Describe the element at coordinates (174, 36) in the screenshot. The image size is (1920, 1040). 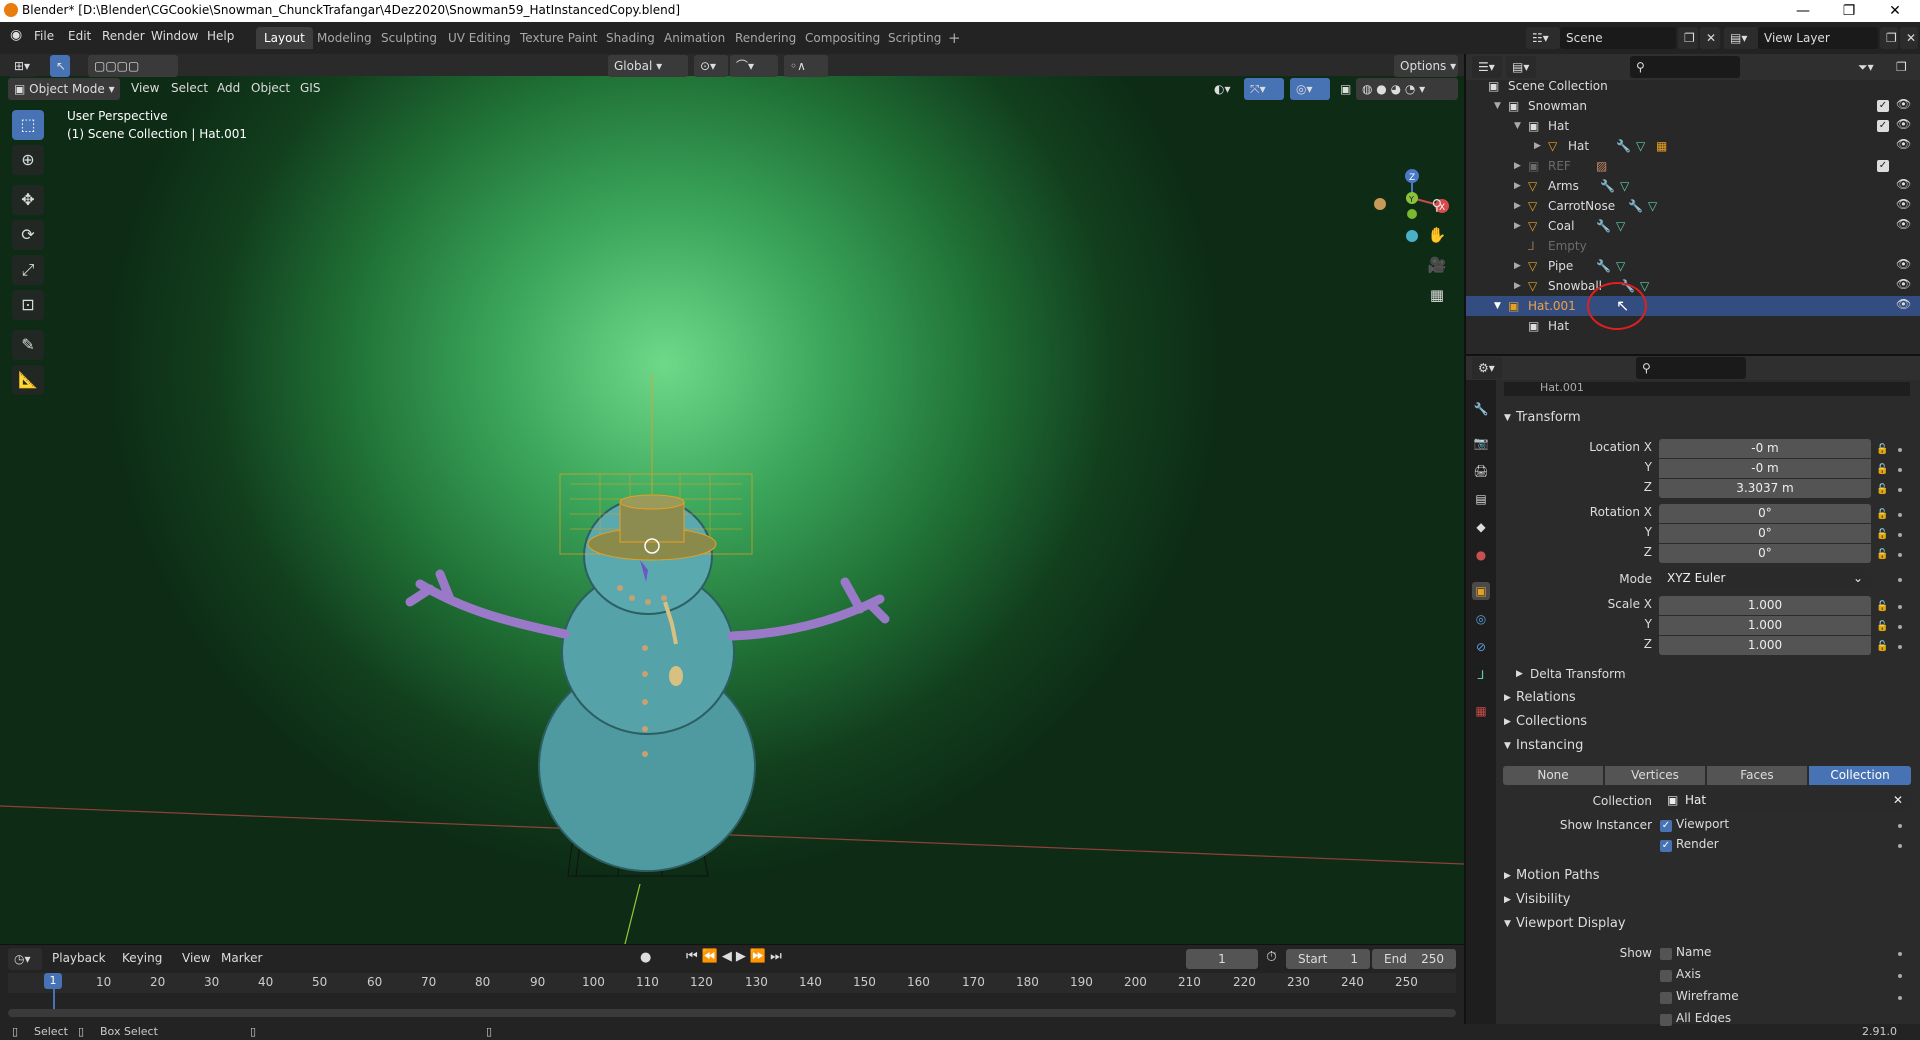
I see `menu-window: Window` at that location.